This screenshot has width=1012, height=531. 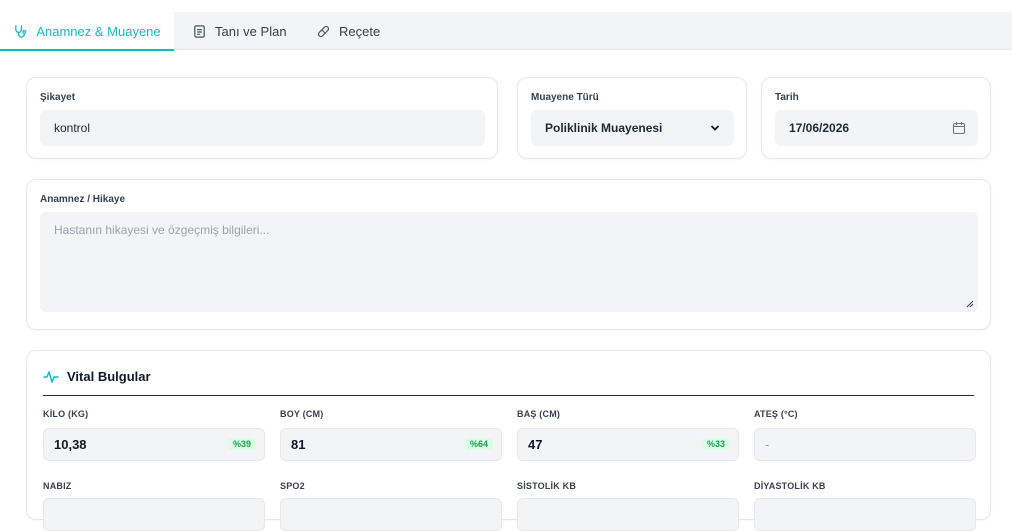 What do you see at coordinates (262, 128) in the screenshot?
I see `complaint-input: kontrol` at bounding box center [262, 128].